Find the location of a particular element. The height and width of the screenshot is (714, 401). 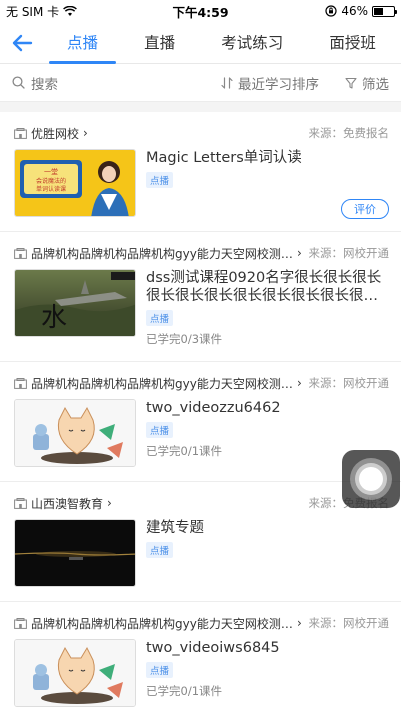

filter-button: 筛选 is located at coordinates (367, 83).